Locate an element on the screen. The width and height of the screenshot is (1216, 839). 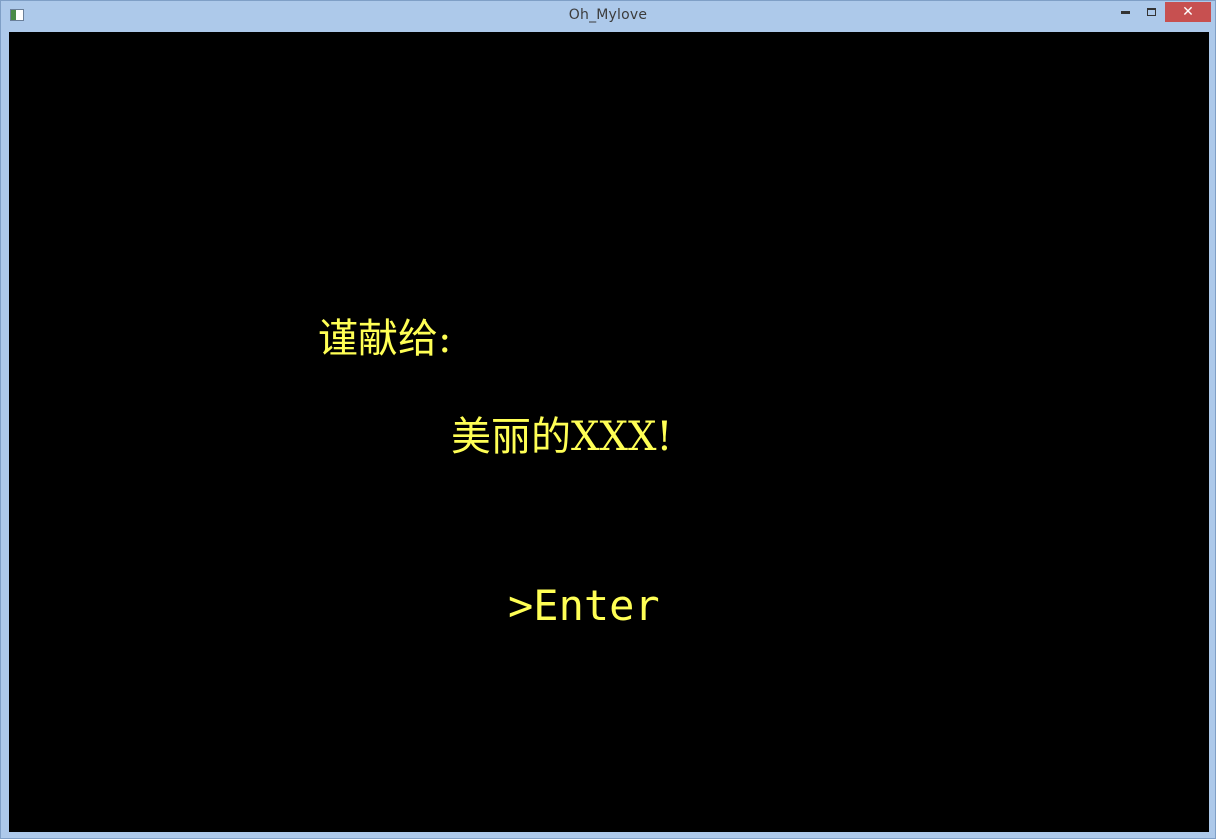
dedication-label: 谨献给: is located at coordinates (385, 339).